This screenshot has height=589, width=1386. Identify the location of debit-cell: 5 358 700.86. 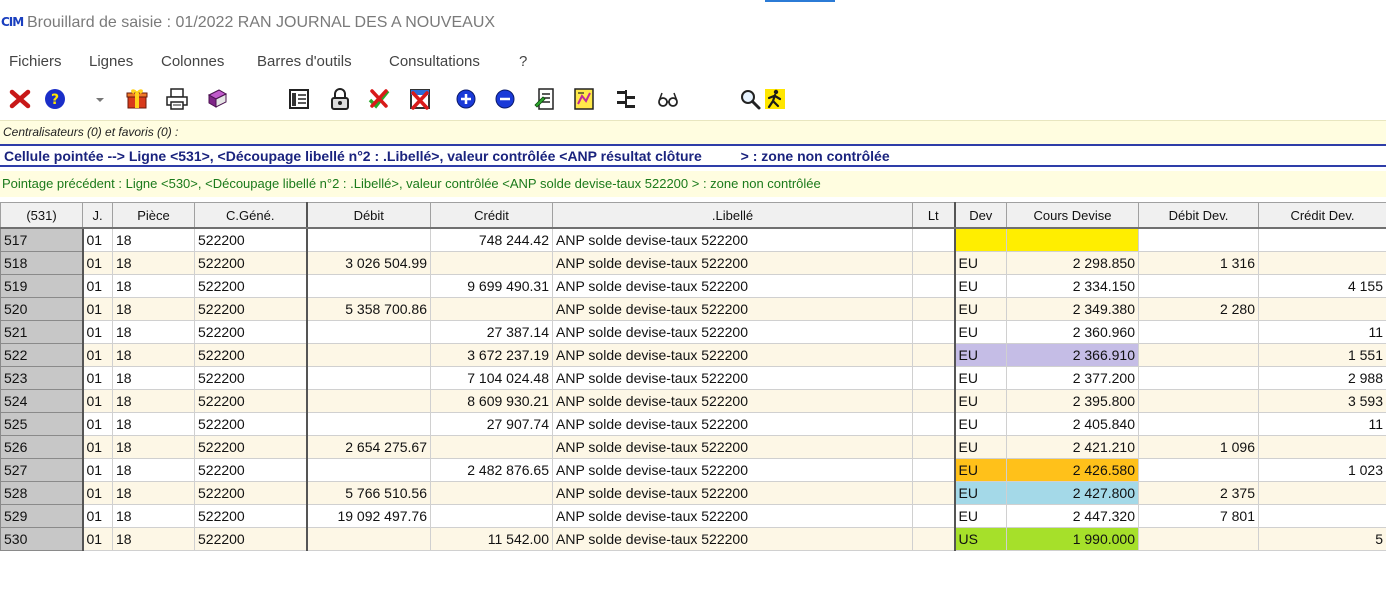
(368, 309).